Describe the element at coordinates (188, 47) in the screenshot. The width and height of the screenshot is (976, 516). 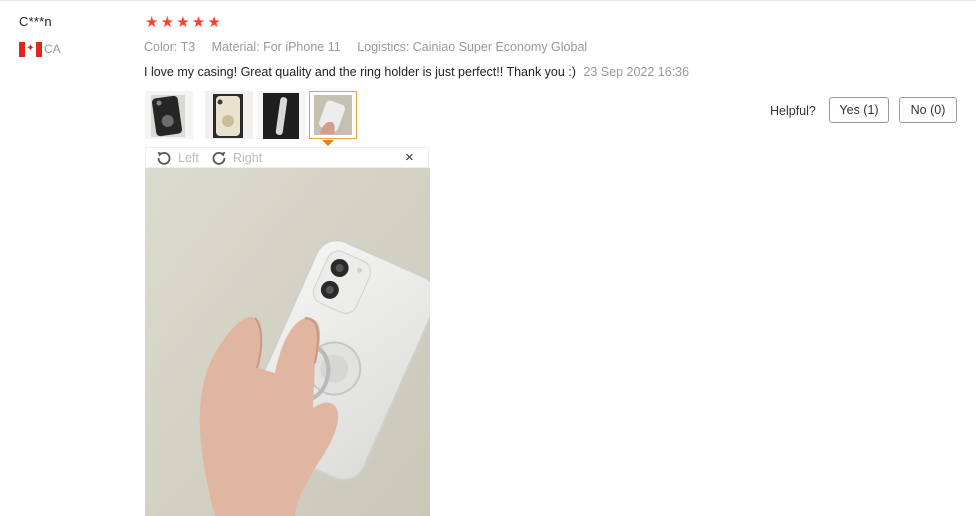
I see `attr-color-value: T3` at that location.